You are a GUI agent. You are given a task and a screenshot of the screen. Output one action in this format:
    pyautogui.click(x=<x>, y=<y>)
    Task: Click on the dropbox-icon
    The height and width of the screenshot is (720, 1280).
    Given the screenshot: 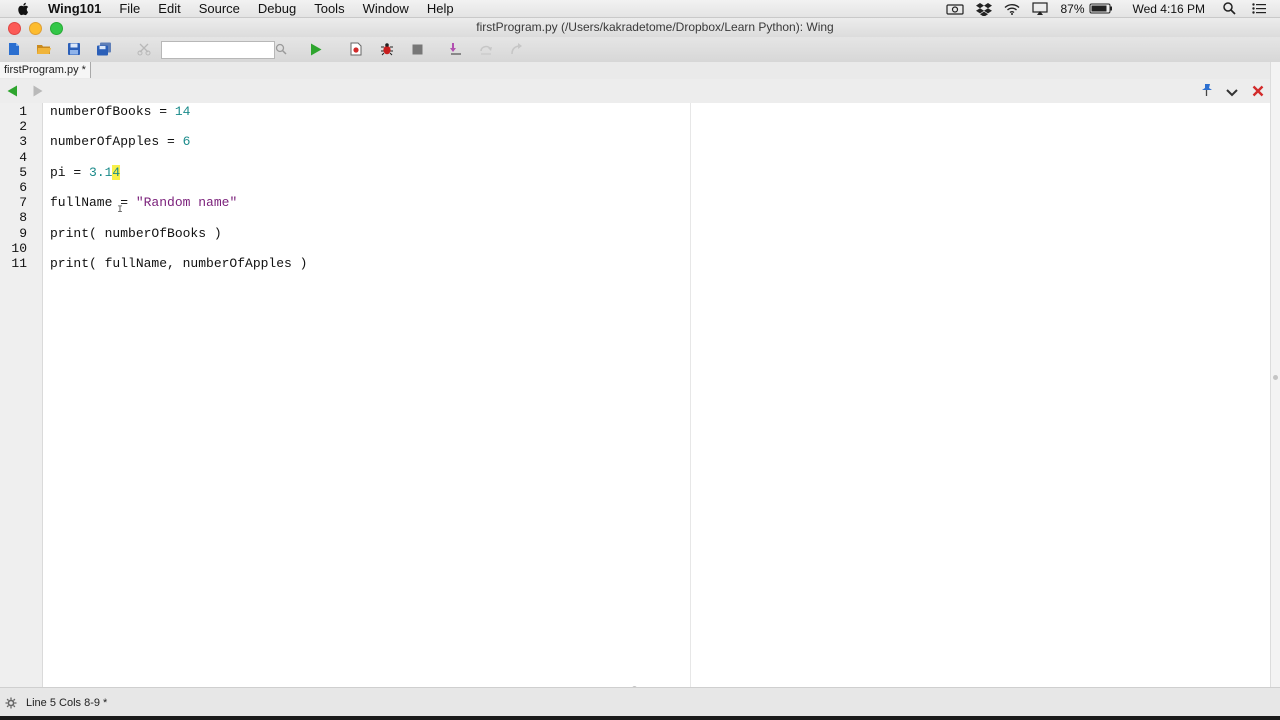 What is the action you would take?
    pyautogui.click(x=984, y=9)
    